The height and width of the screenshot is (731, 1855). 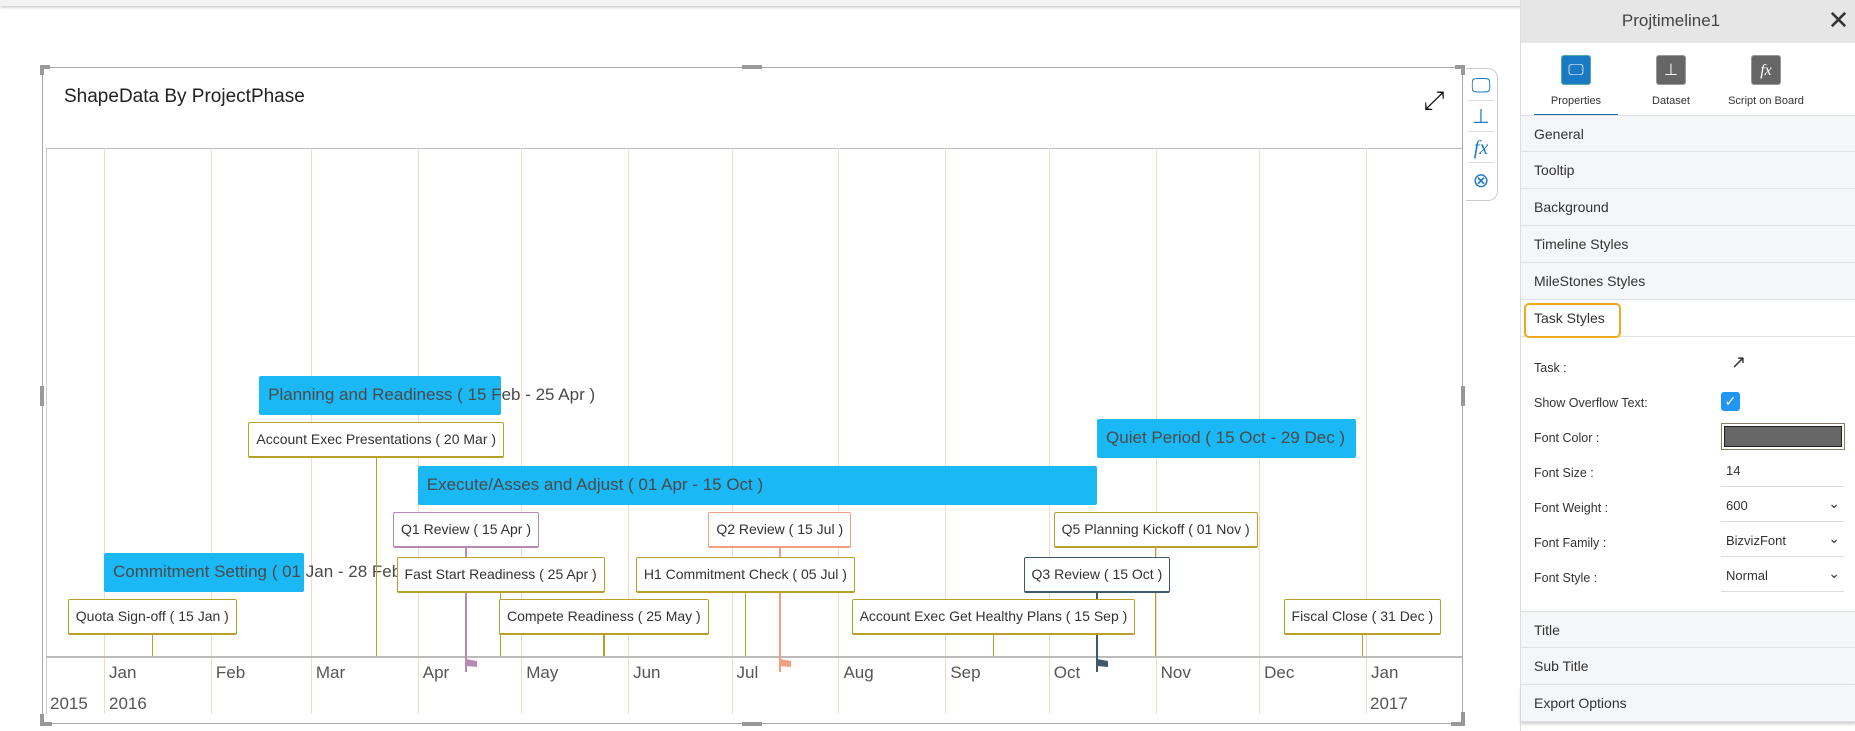 What do you see at coordinates (542, 672) in the screenshot?
I see `month-tick-label: May` at bounding box center [542, 672].